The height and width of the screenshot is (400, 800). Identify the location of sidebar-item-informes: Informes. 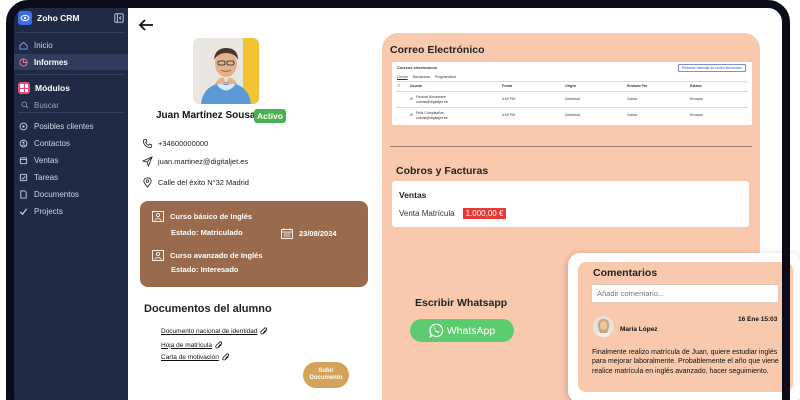
(71, 62).